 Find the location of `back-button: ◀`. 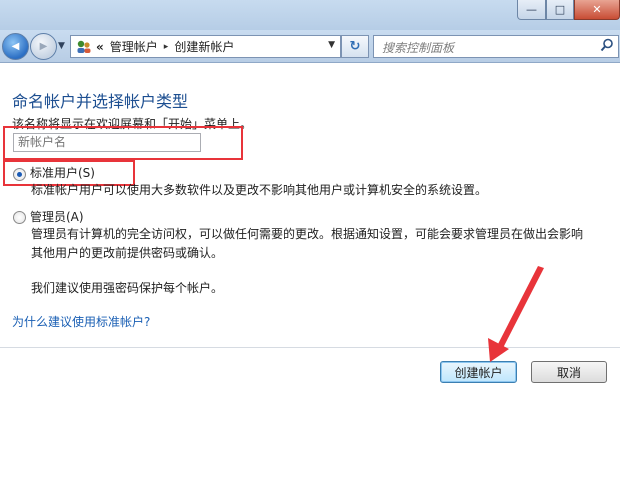

back-button: ◀ is located at coordinates (15, 46).